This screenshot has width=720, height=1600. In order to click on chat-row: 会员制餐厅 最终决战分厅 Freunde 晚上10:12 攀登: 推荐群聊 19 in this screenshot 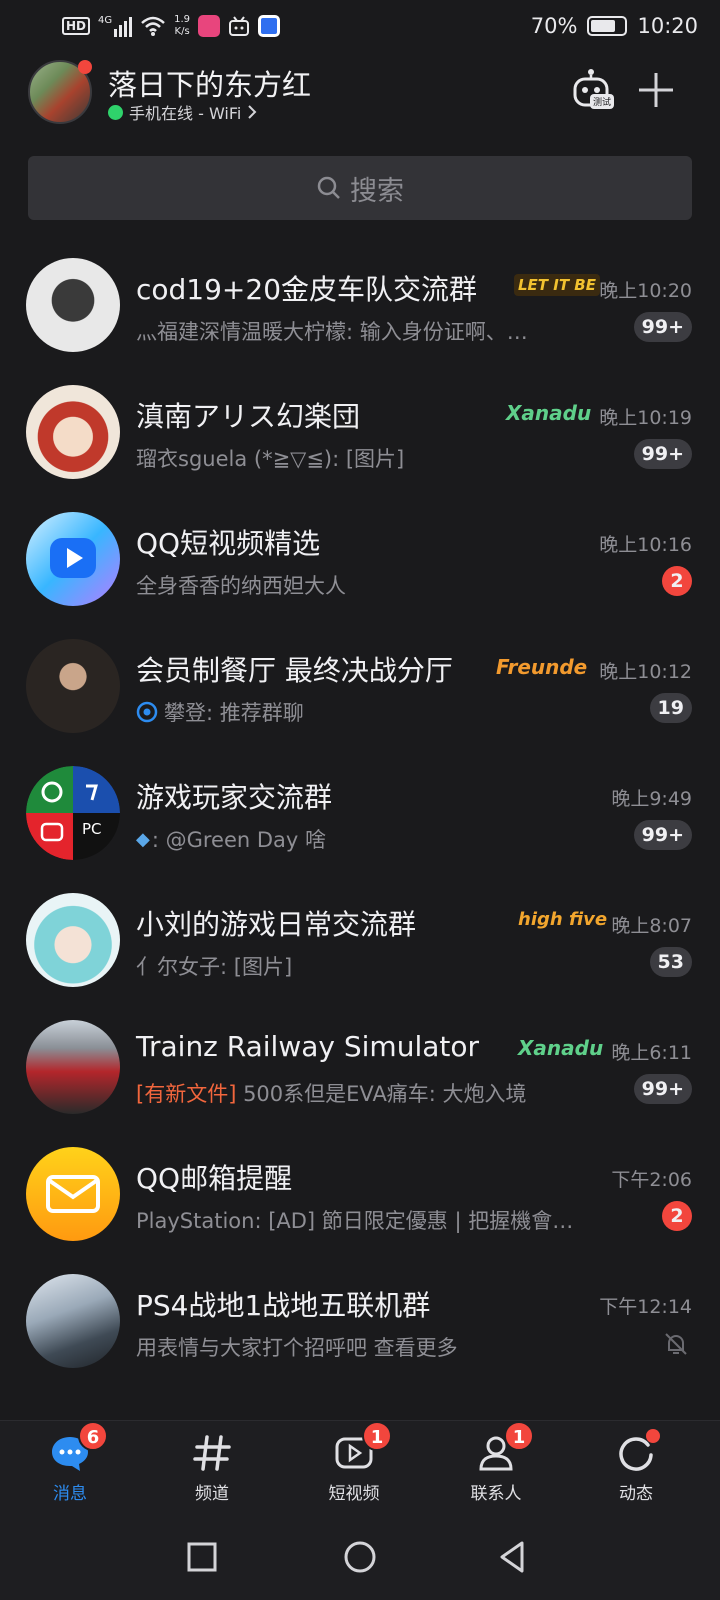, I will do `click(360, 684)`.